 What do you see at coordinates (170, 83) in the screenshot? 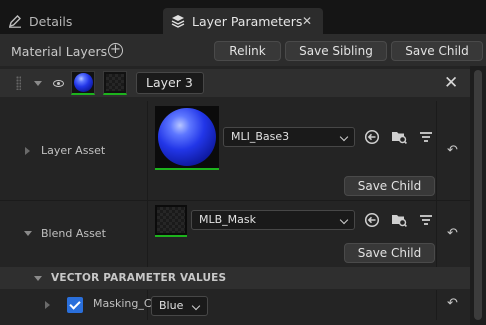
I see `layer-name-field: Layer 3` at bounding box center [170, 83].